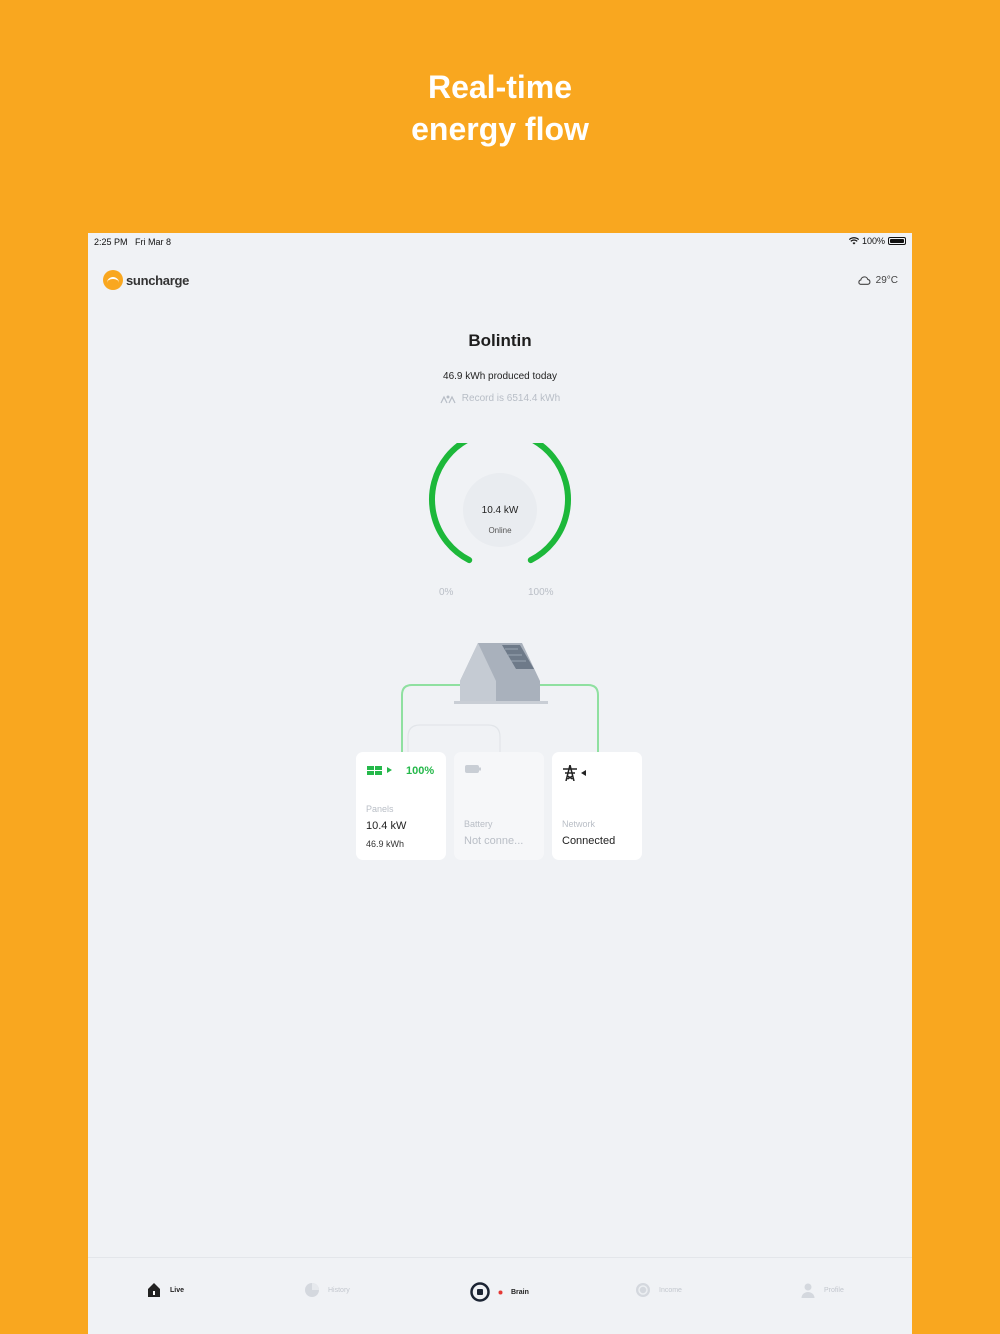 This screenshot has width=1000, height=1334. Describe the element at coordinates (446, 592) in the screenshot. I see `gauge-min-label: 0%` at that location.